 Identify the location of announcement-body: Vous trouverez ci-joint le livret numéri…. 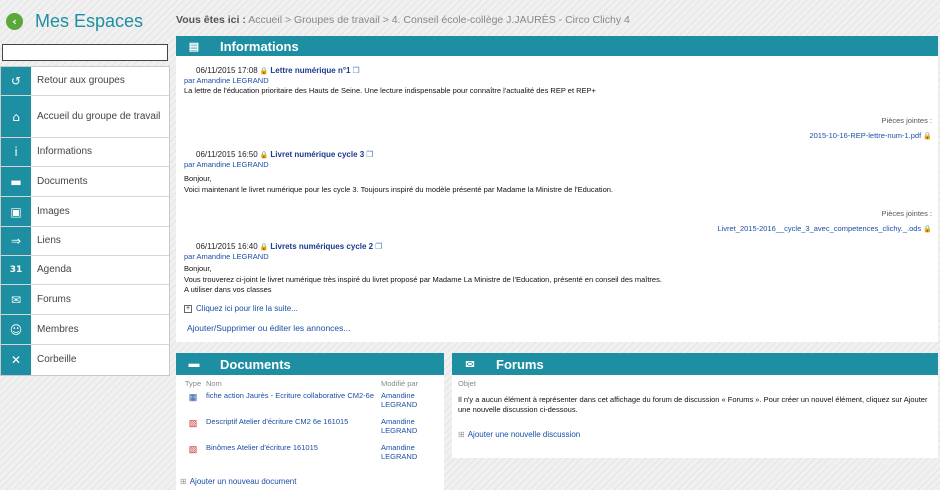
(423, 279).